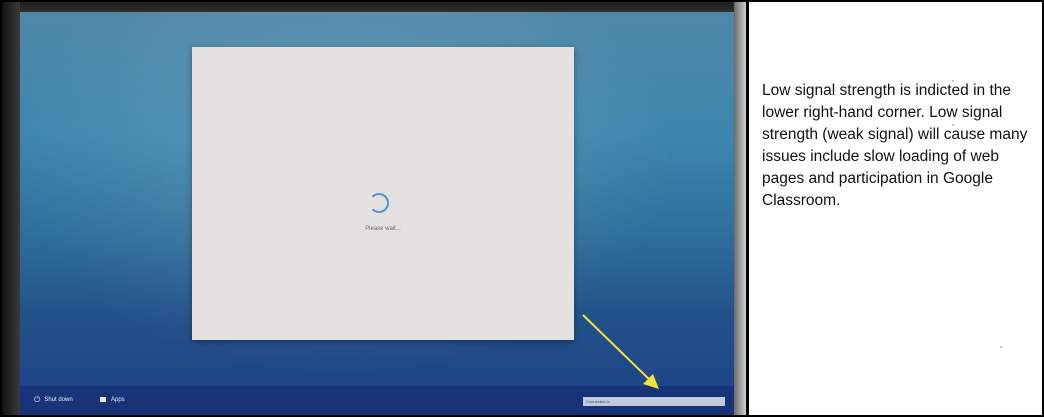 The height and width of the screenshot is (417, 1044). Describe the element at coordinates (620, 351) in the screenshot. I see `arrow-icon` at that location.